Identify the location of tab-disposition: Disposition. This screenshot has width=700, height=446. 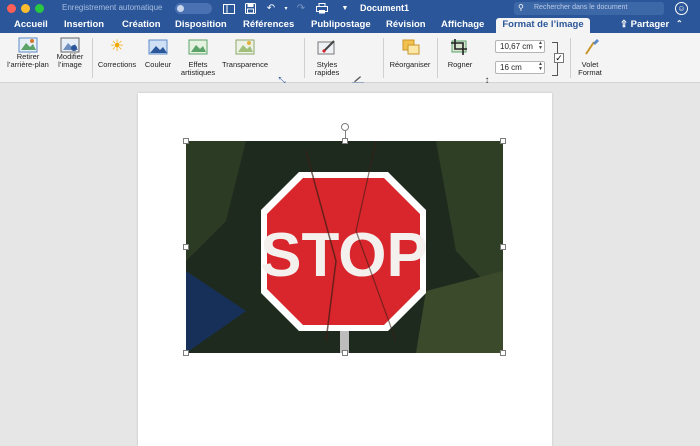
(201, 24).